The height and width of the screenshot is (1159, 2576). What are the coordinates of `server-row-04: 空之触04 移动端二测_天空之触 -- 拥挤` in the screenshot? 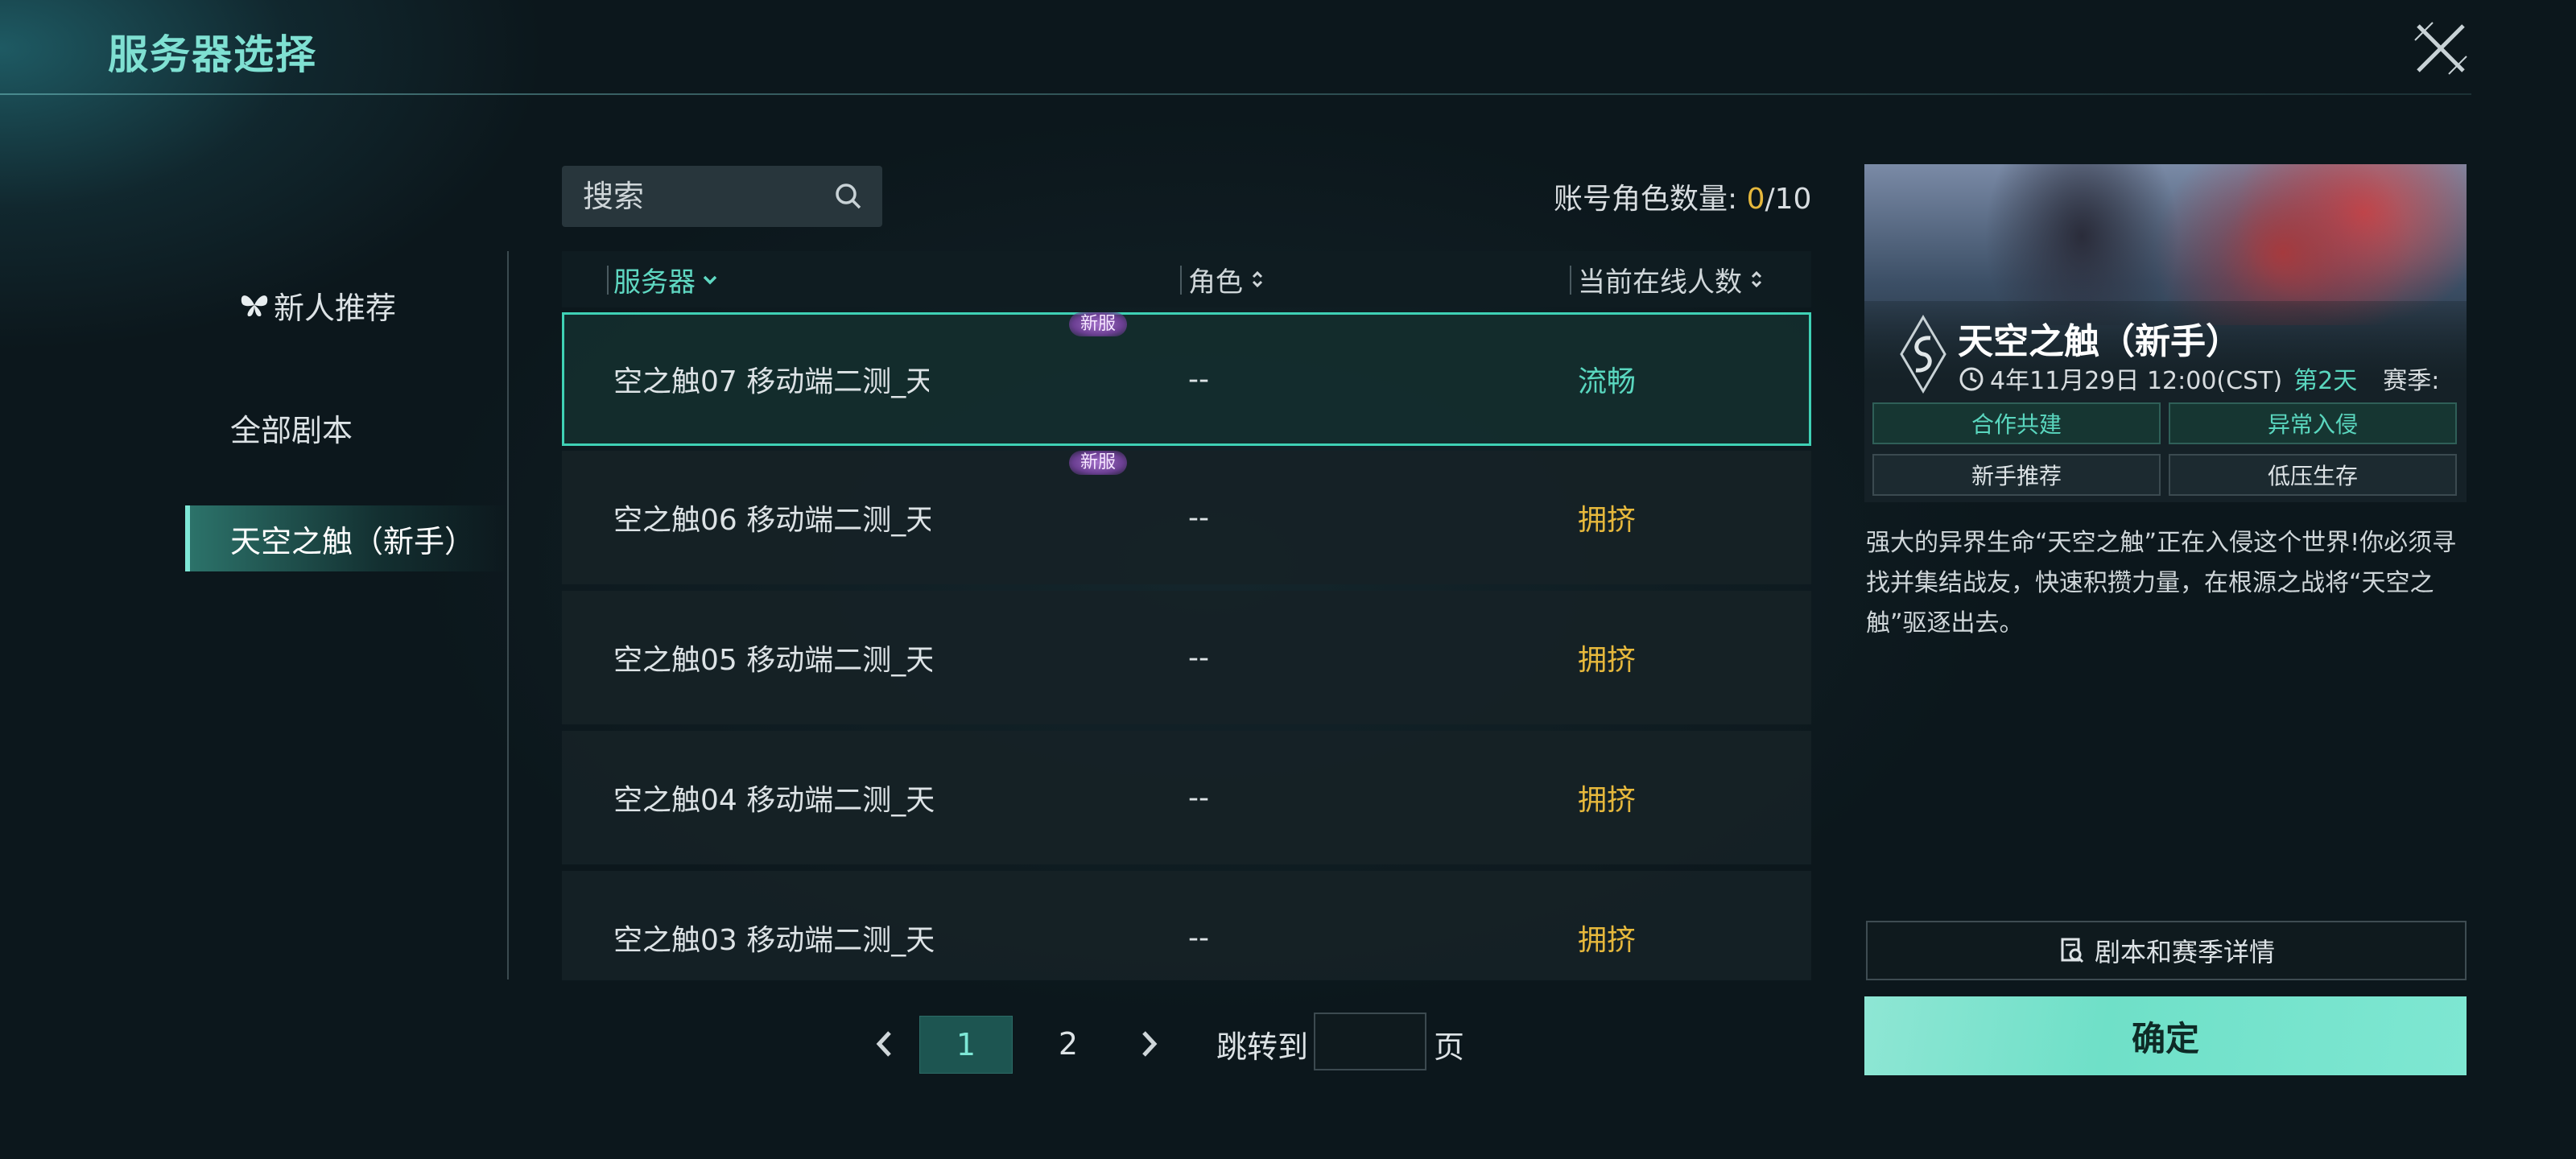 It's located at (1186, 797).